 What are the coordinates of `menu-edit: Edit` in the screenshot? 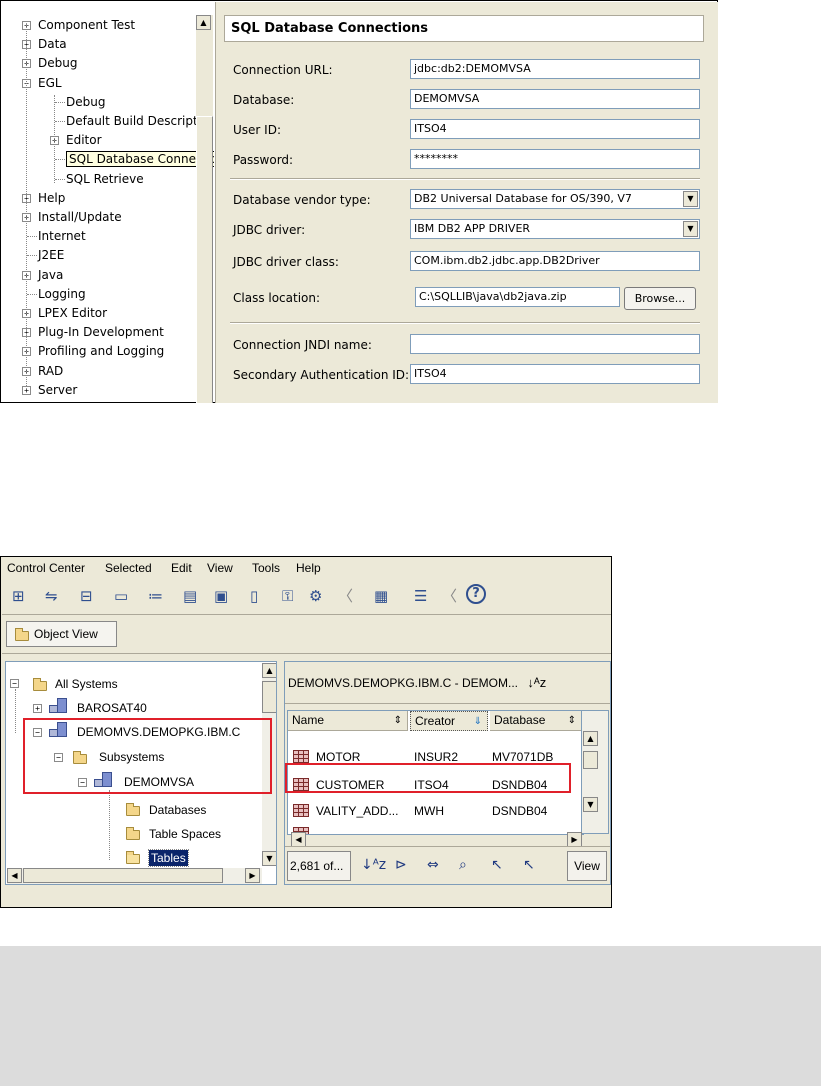 It's located at (181, 568).